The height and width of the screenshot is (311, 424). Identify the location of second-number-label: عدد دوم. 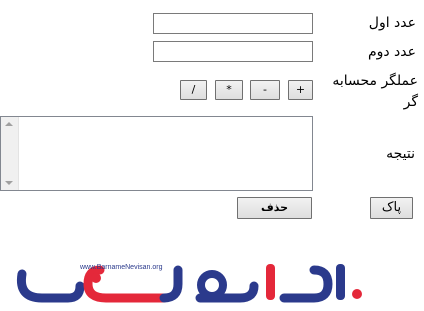
(391, 52).